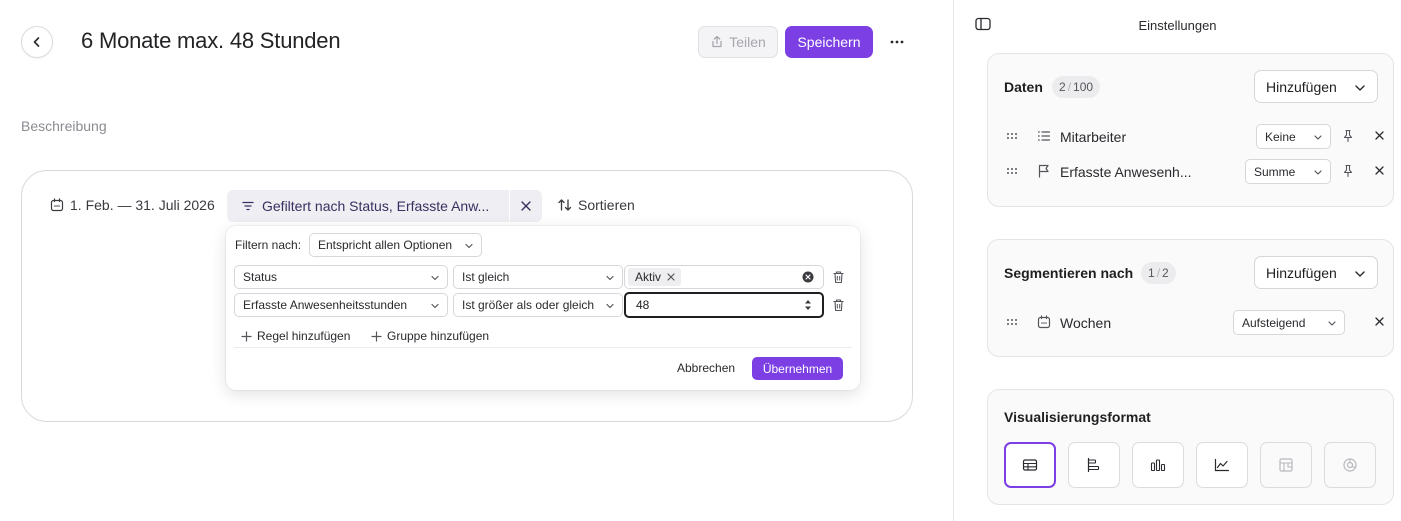 The image size is (1401, 521). I want to click on sort-icon, so click(565, 205).